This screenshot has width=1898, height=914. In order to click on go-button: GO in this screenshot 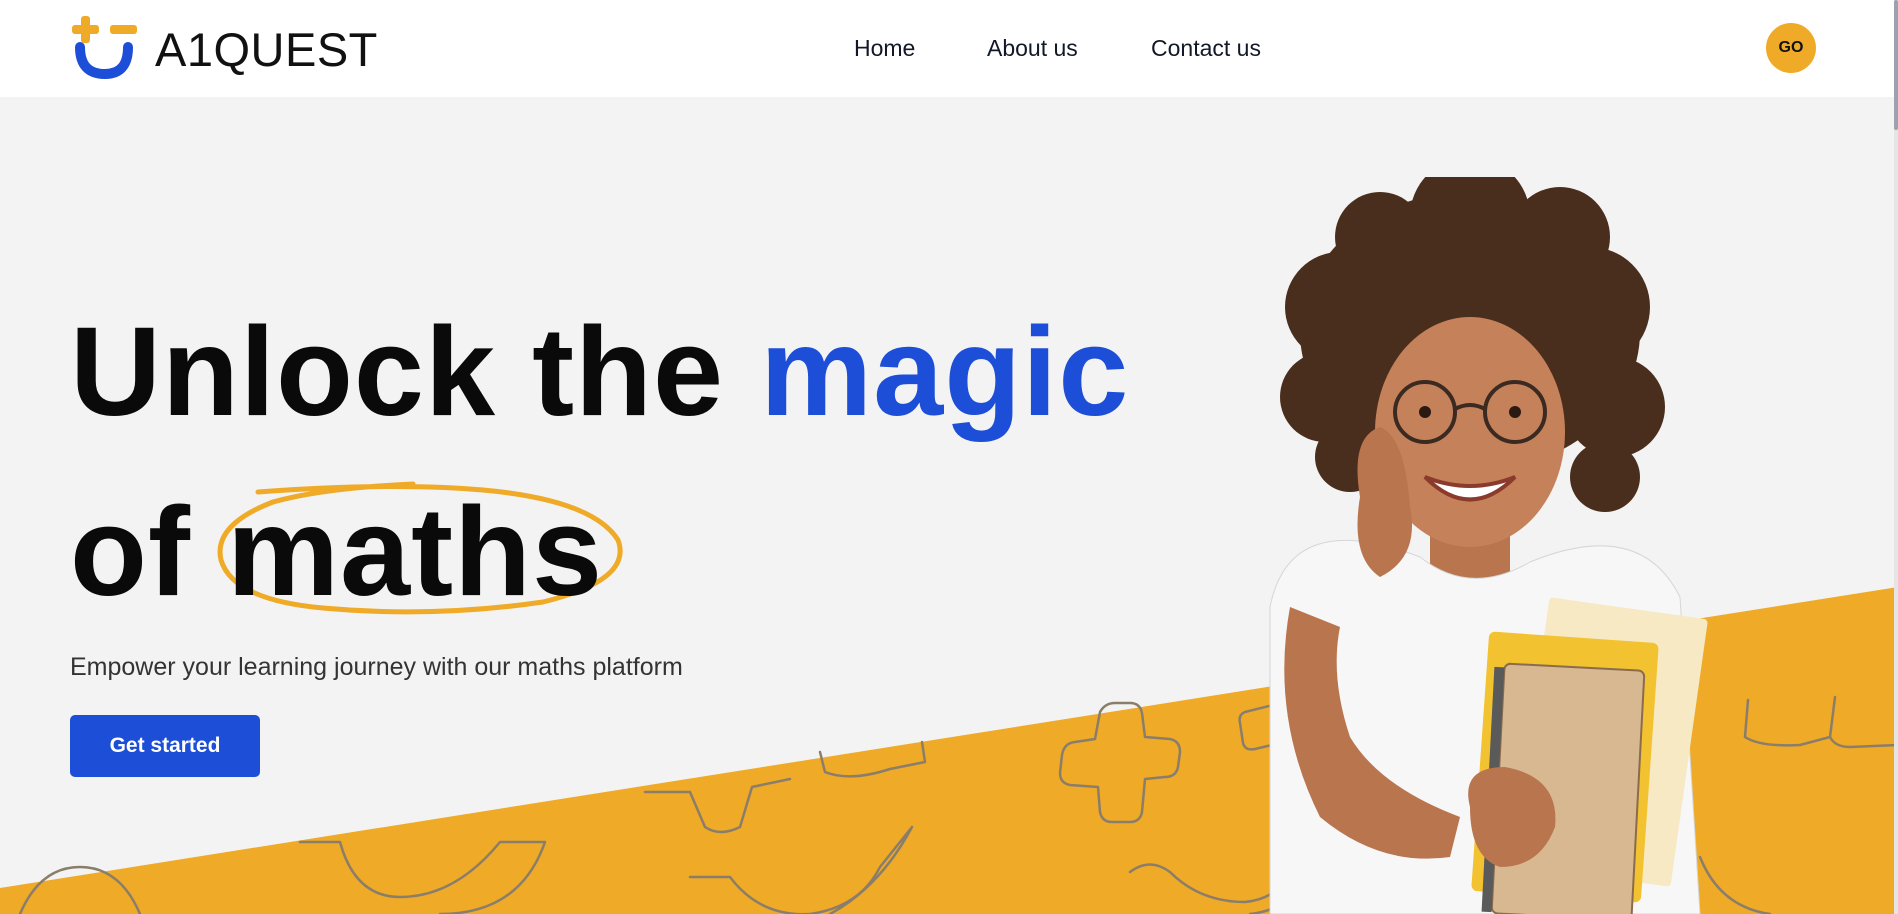, I will do `click(1791, 48)`.